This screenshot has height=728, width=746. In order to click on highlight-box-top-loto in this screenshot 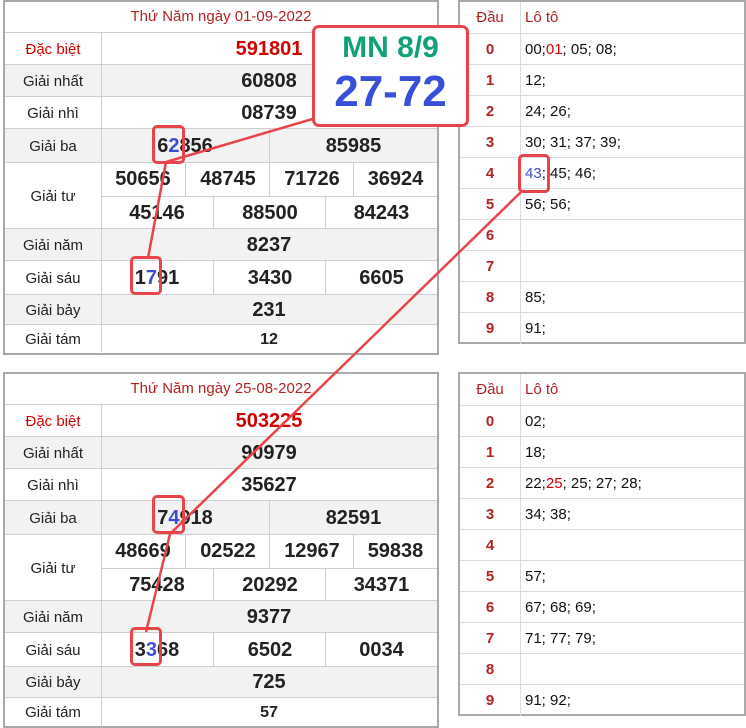, I will do `click(534, 173)`.